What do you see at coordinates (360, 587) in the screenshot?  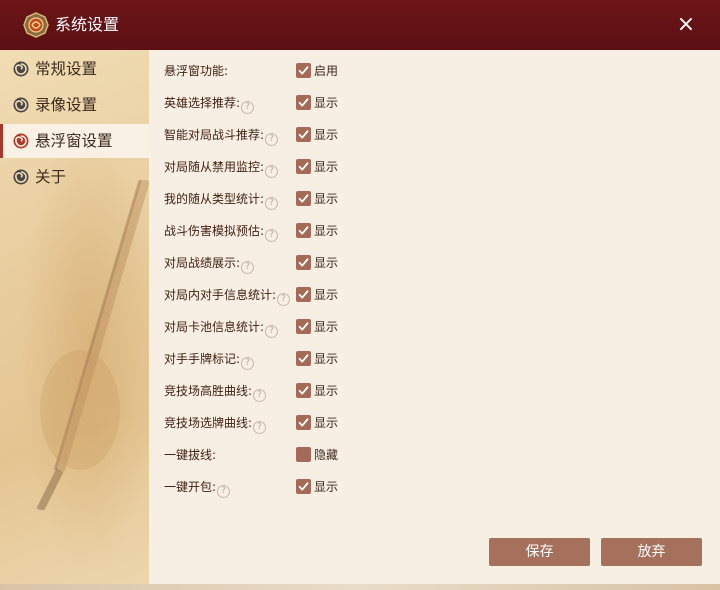 I see `window-bottom-edge` at bounding box center [360, 587].